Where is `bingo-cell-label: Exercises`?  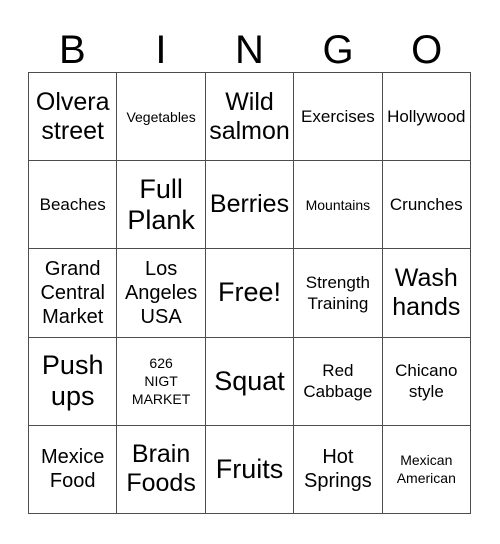 bingo-cell-label: Exercises is located at coordinates (338, 117).